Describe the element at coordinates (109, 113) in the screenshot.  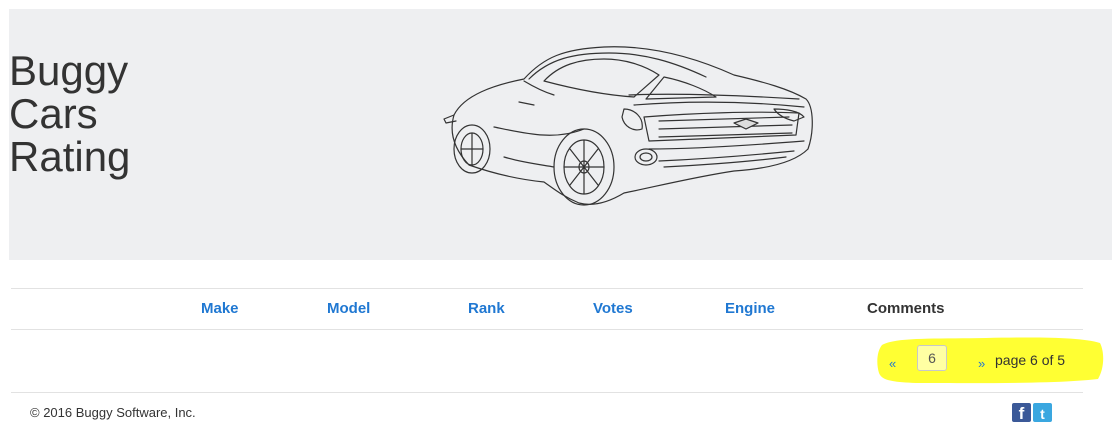
I see `site-title: Buggy Cars Rating` at that location.